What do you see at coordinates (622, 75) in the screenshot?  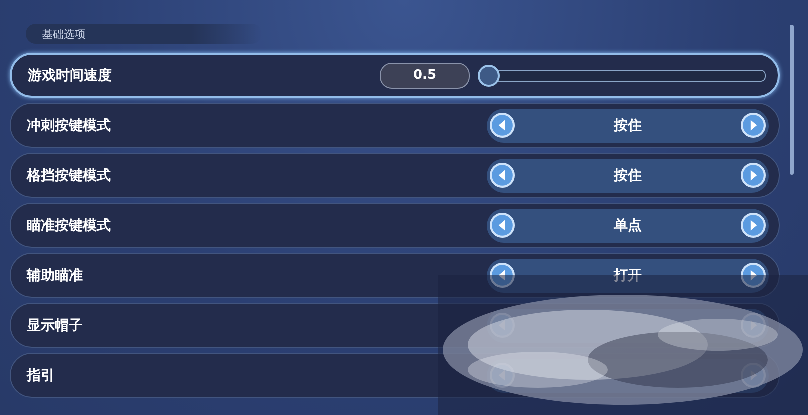 I see `slider-track` at bounding box center [622, 75].